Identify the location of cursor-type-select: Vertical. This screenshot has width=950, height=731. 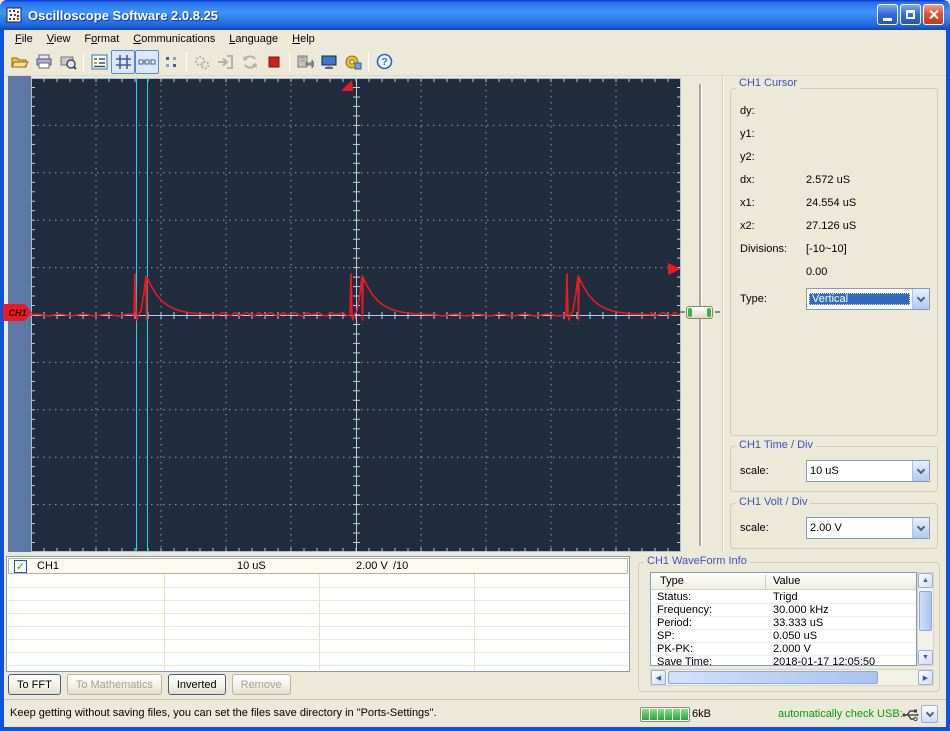
(868, 299).